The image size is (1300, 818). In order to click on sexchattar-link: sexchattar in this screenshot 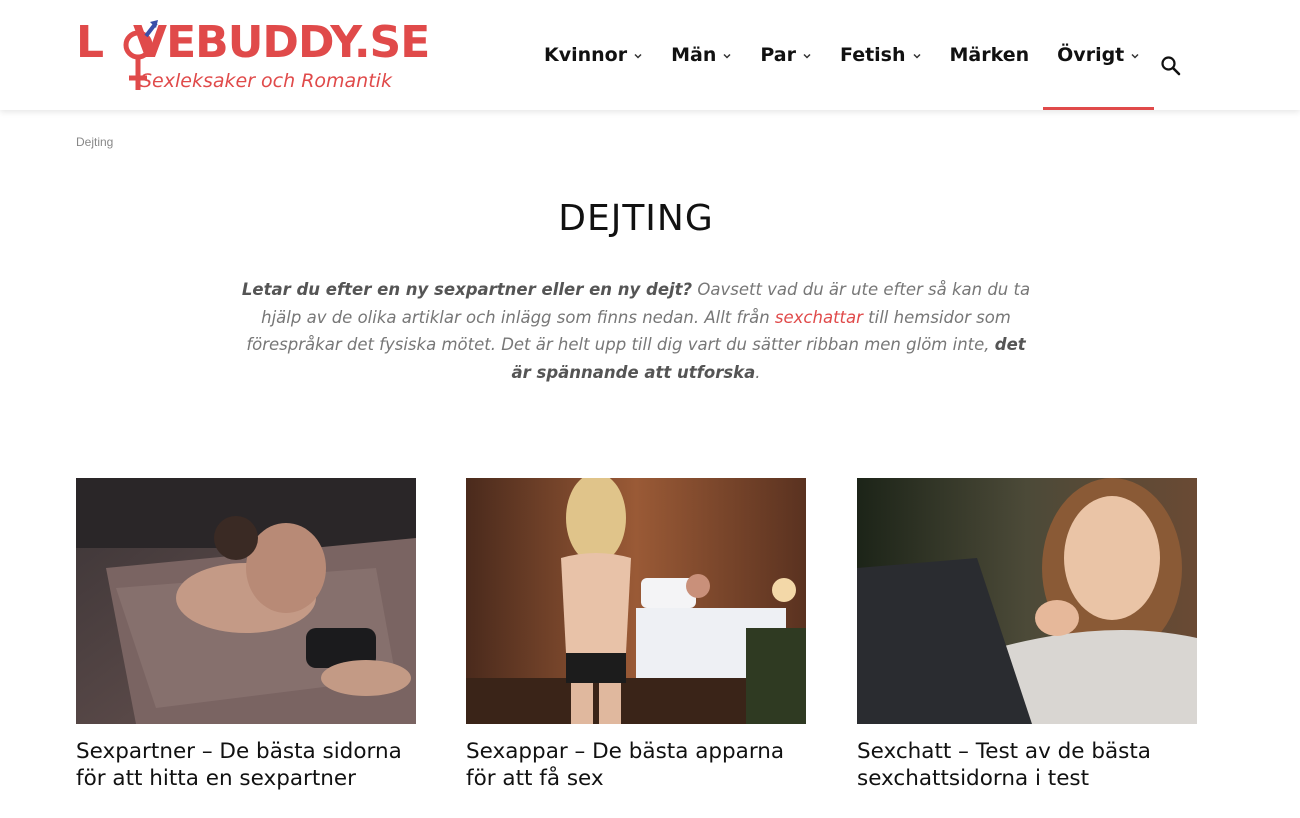, I will do `click(819, 317)`.